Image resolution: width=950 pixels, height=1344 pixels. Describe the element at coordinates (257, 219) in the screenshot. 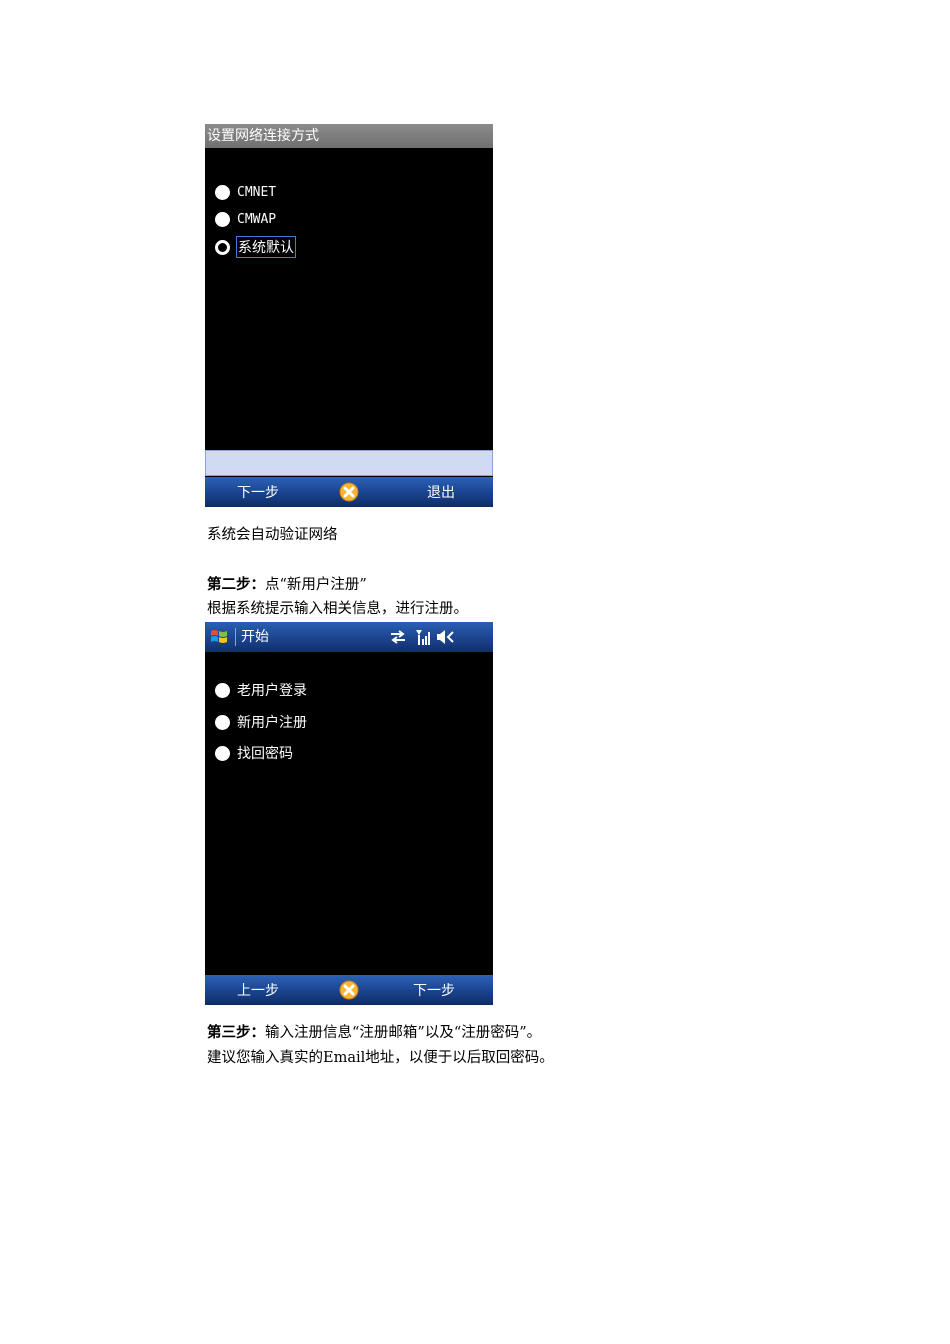

I see `radio-option-label: CMWAP` at that location.